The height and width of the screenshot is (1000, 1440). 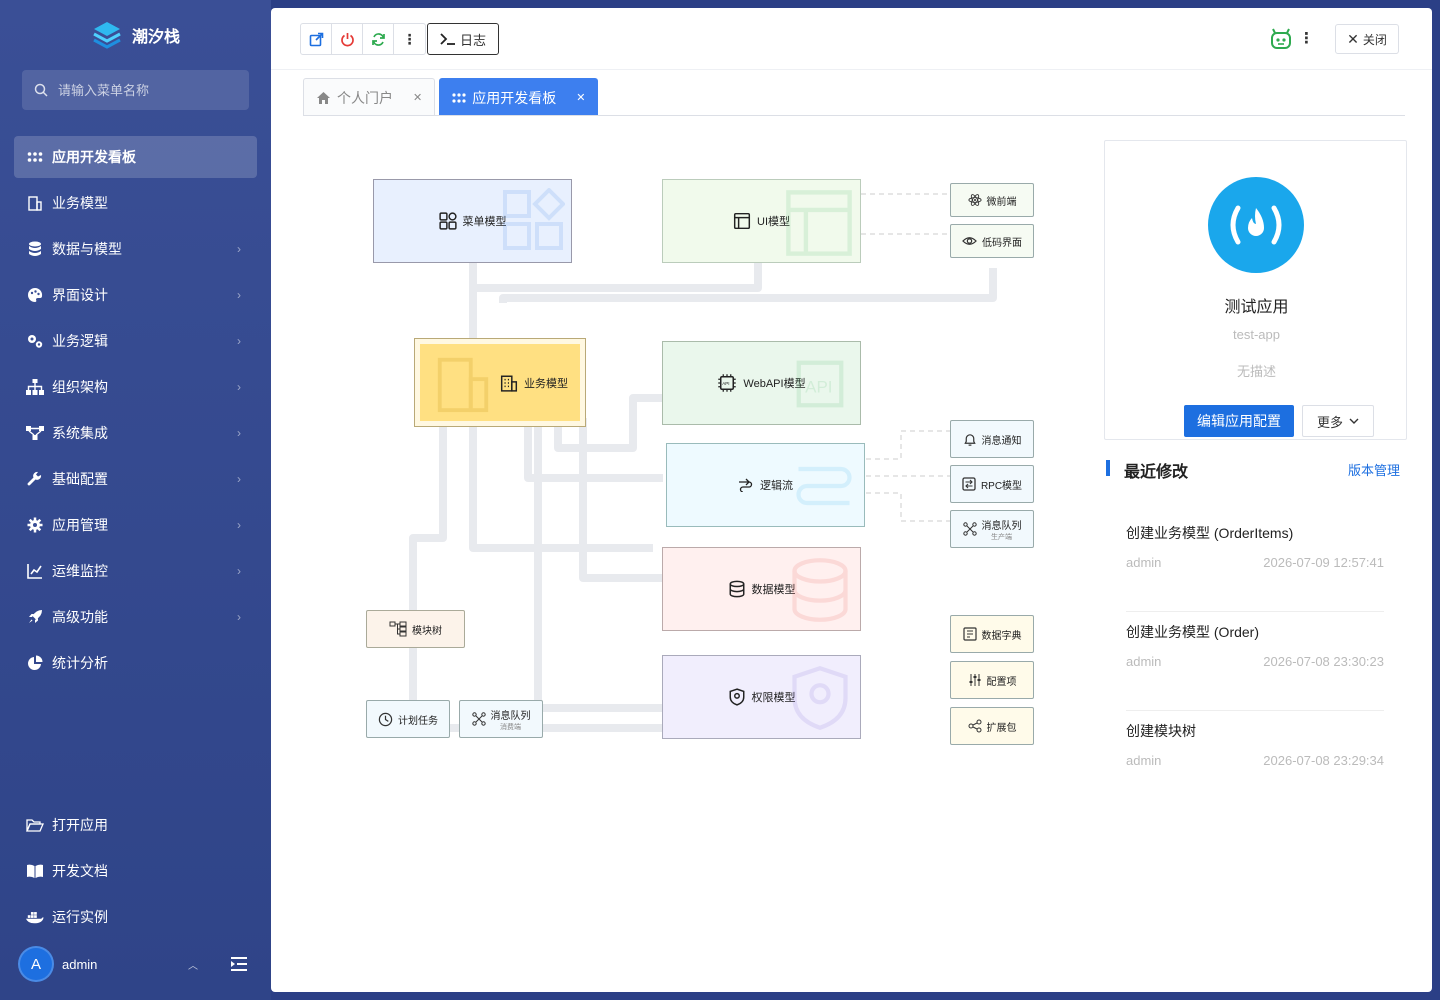 I want to click on sidebar-item-6: 组织架构 ›, so click(x=135, y=387).